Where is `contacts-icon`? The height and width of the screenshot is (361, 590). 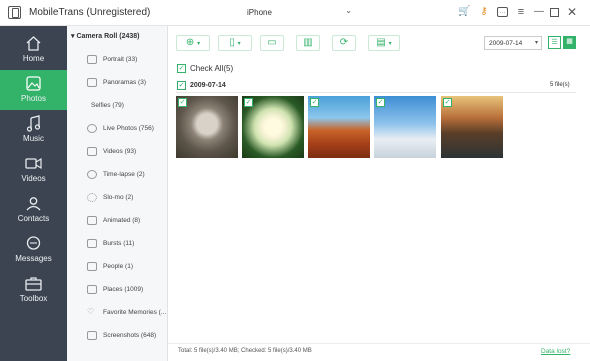 contacts-icon is located at coordinates (33, 204).